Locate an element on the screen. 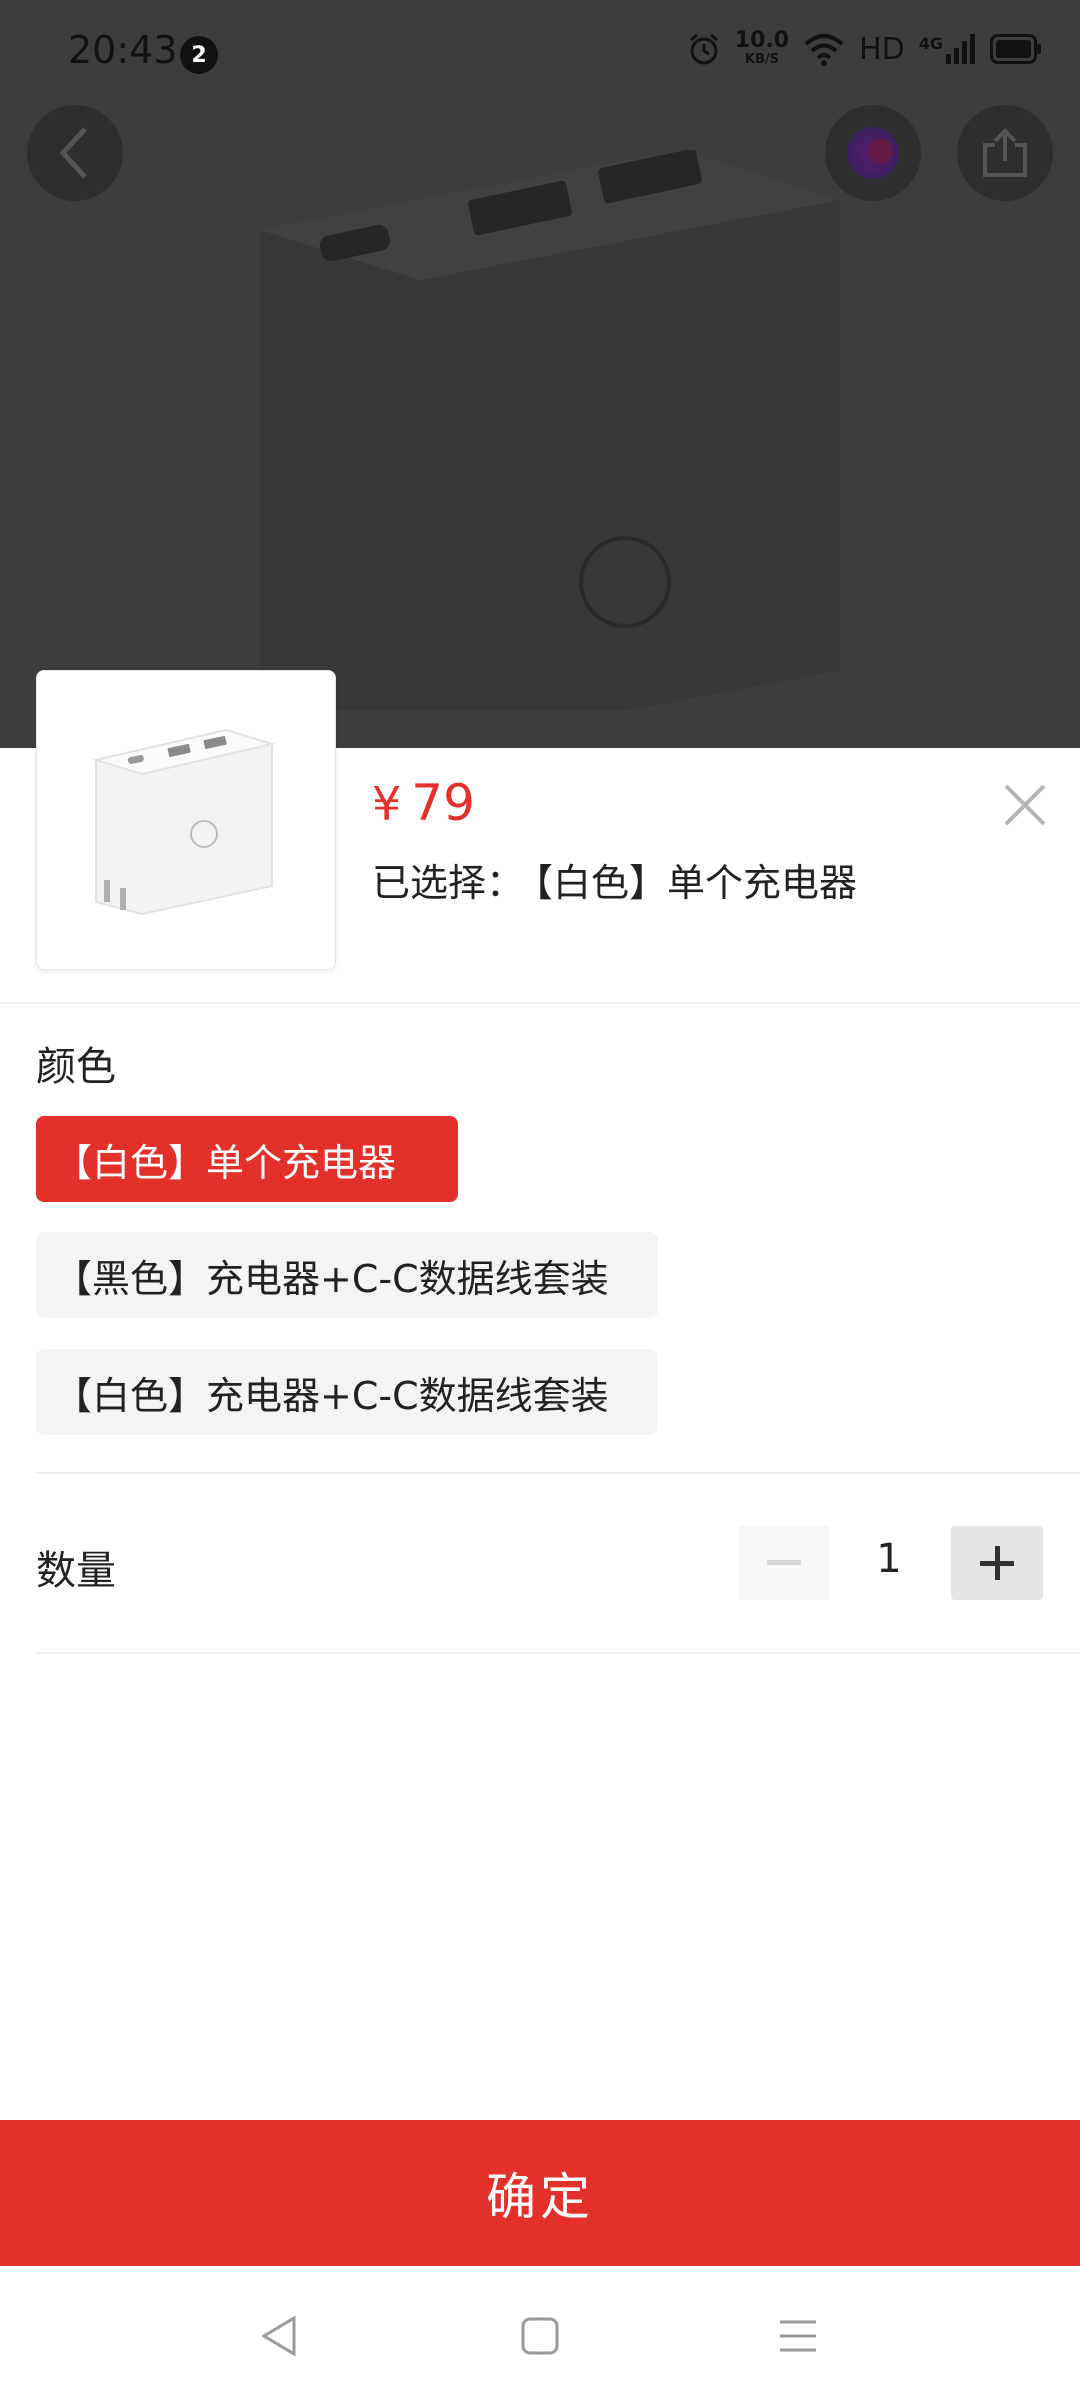  back-button is located at coordinates (75, 153).